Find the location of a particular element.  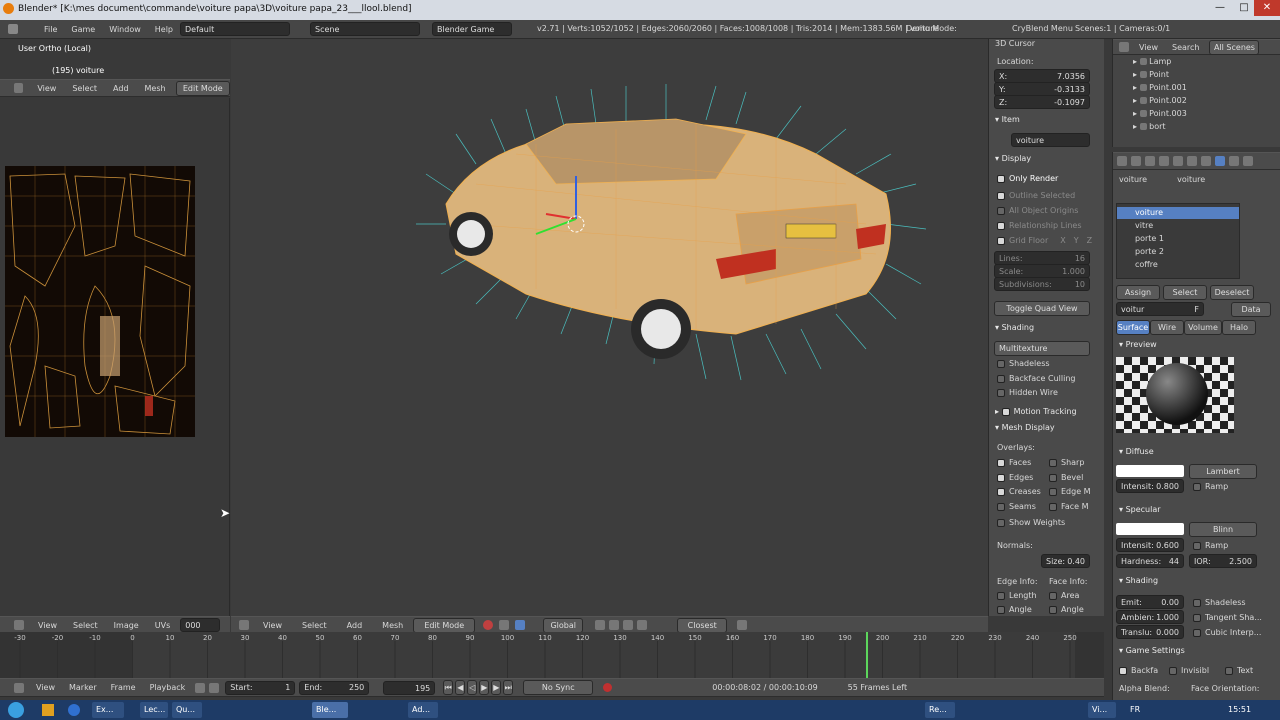

next-key-button: ▶ is located at coordinates (496, 687).